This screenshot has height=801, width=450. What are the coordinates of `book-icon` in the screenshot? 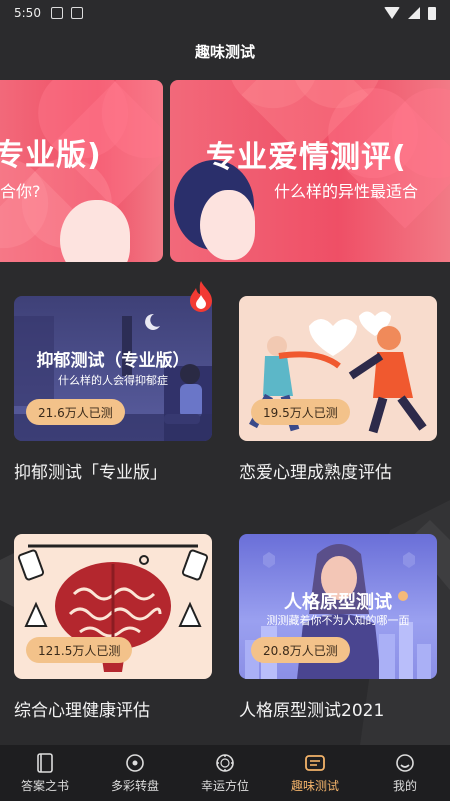 It's located at (45, 762).